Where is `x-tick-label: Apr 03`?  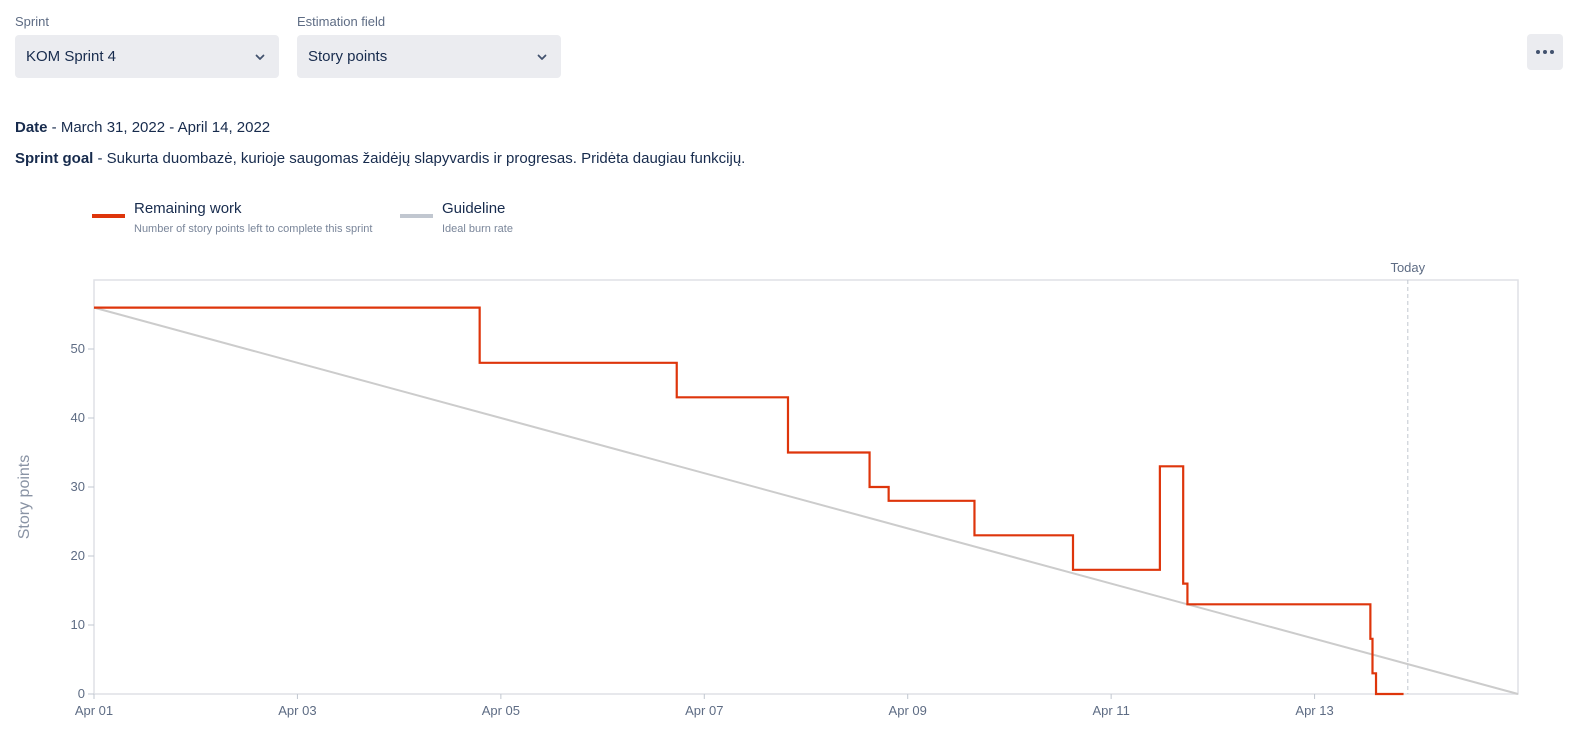 x-tick-label: Apr 03 is located at coordinates (297, 710).